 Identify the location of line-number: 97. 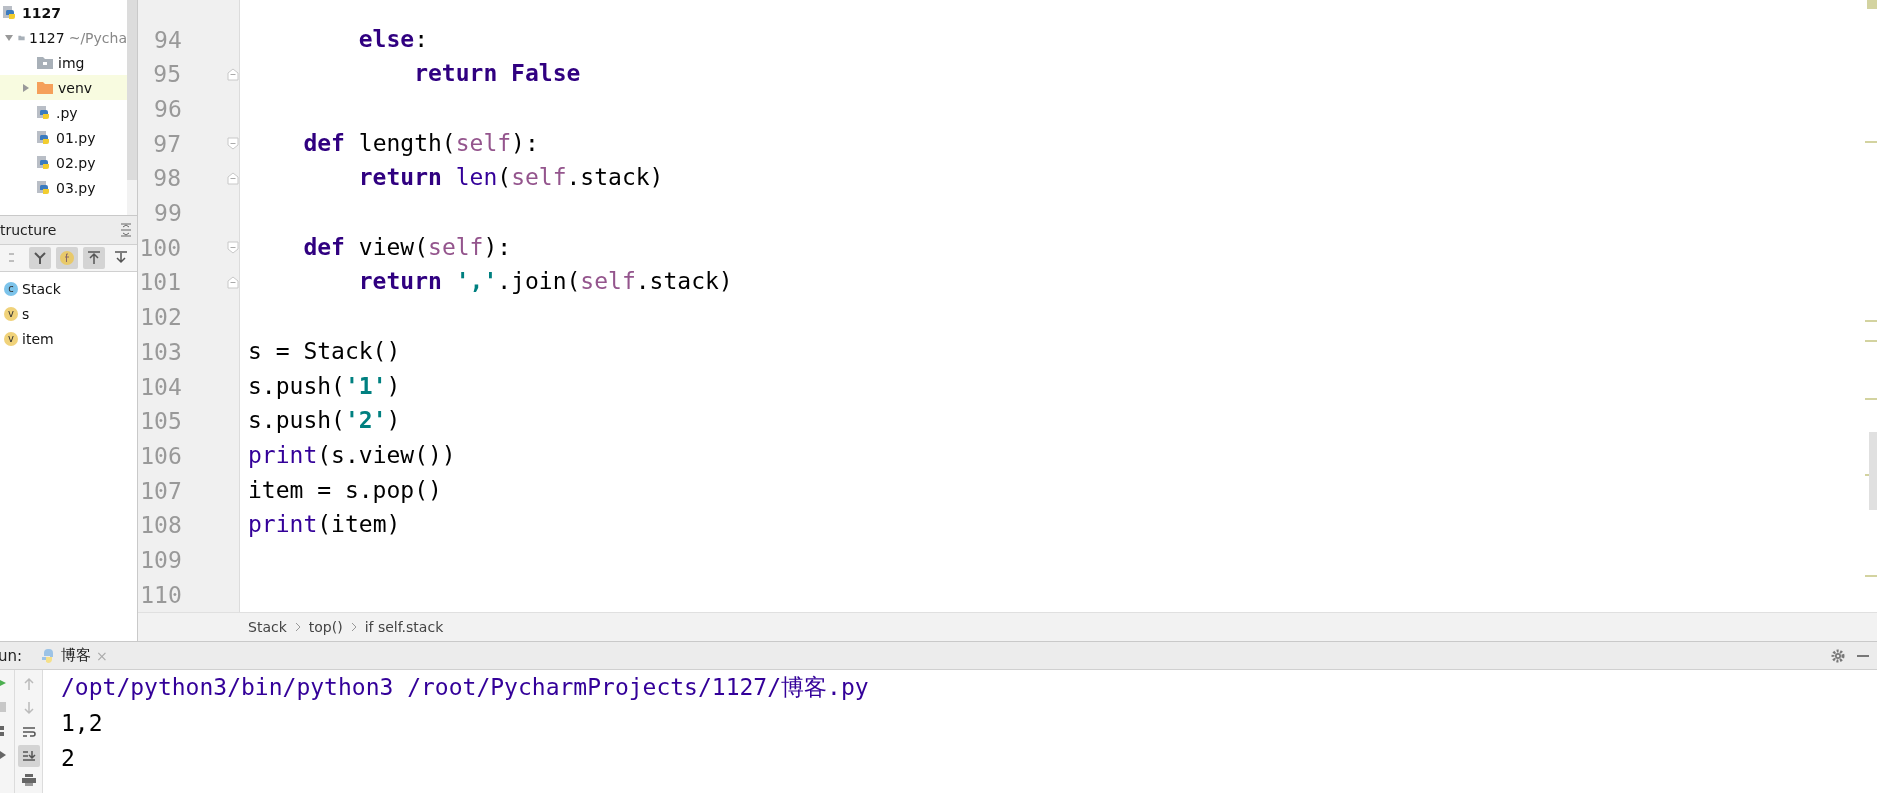
(166, 143).